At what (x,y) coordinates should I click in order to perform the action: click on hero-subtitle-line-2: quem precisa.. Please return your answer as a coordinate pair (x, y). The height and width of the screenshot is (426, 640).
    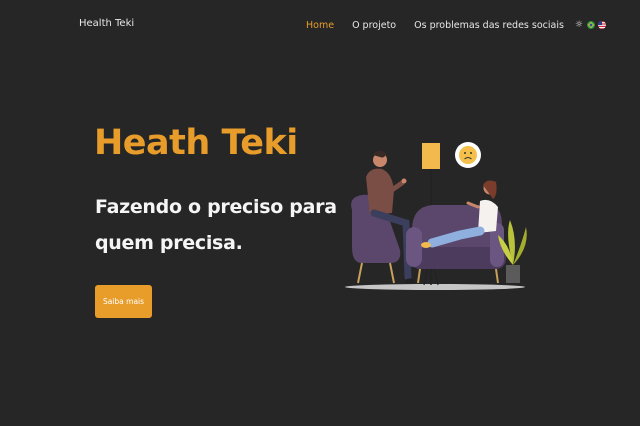
    Looking at the image, I should click on (169, 243).